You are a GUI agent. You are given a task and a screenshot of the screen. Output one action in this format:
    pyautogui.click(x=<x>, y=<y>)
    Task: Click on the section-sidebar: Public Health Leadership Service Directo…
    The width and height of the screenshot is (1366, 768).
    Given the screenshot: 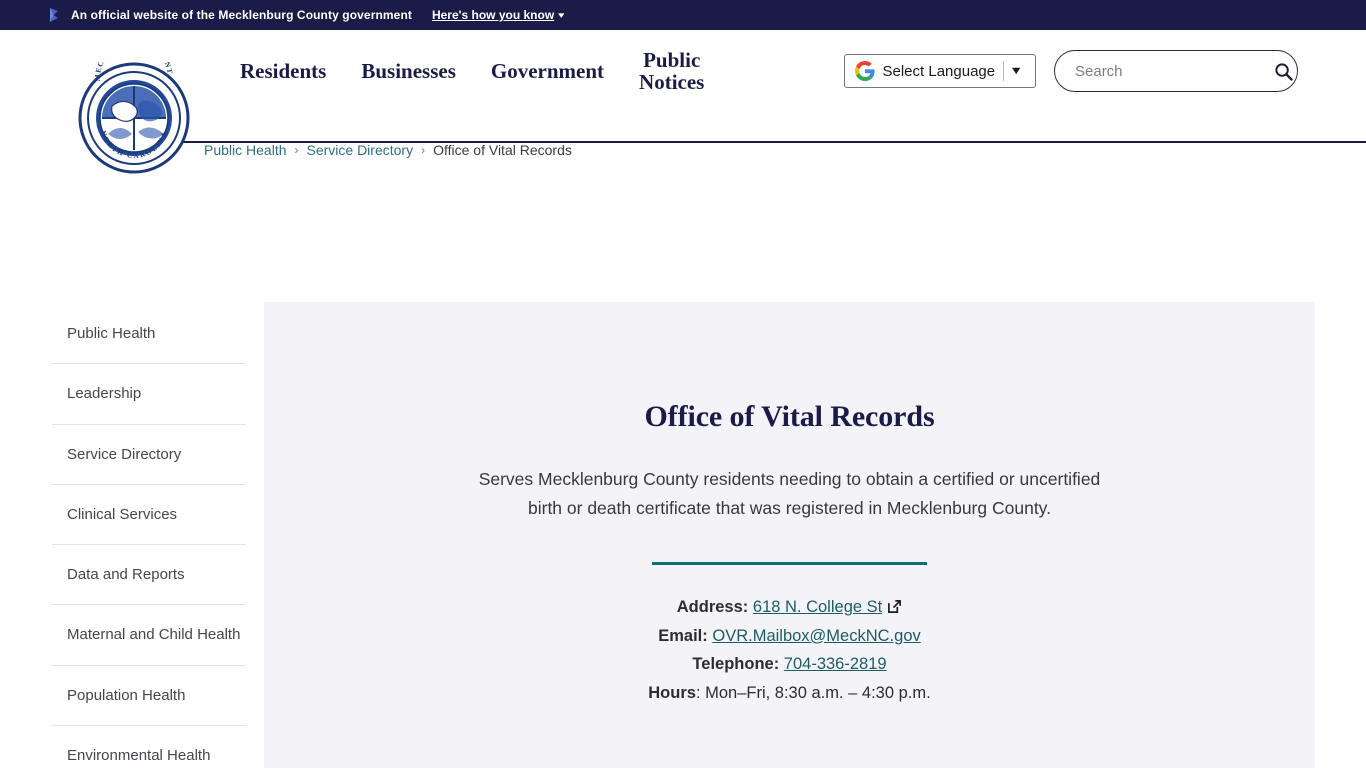 What is the action you would take?
    pyautogui.click(x=149, y=535)
    